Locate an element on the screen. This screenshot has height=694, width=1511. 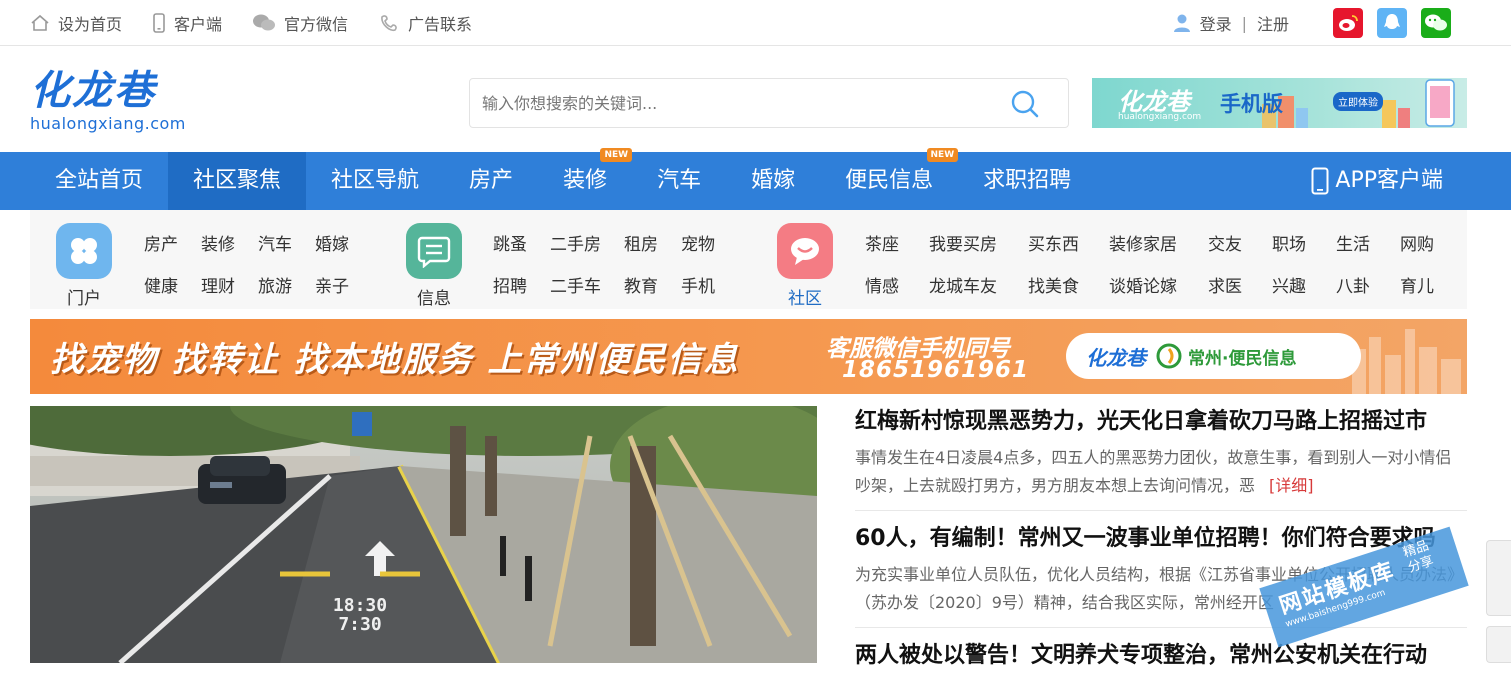
road-text-1: 18:30 is located at coordinates (360, 605).